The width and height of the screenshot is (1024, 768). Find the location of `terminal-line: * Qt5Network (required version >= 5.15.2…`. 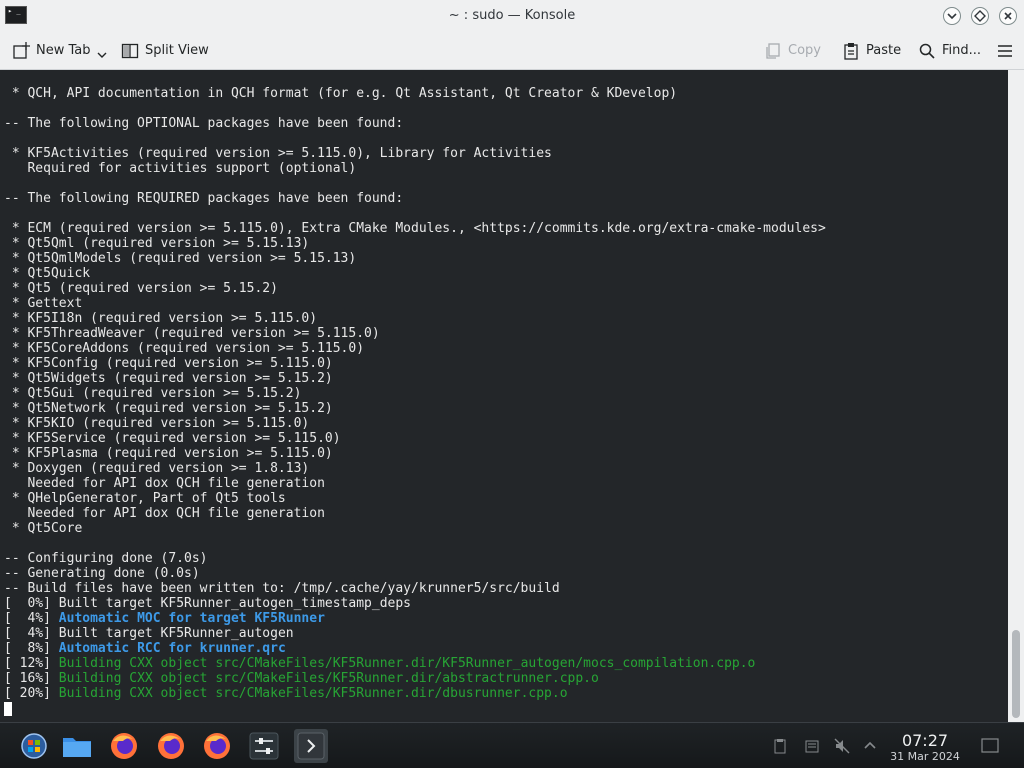

terminal-line: * Qt5Network (required version >= 5.15.2… is located at coordinates (168, 408).